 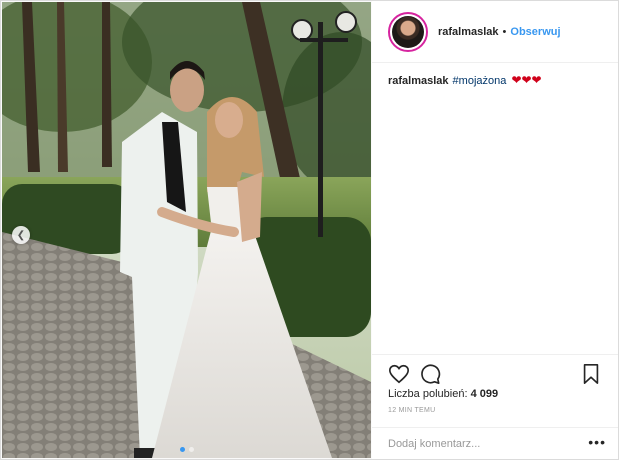 What do you see at coordinates (495, 406) in the screenshot?
I see `post-actions: Liczba polubień: 4 099 12 MIN TEMU •••` at bounding box center [495, 406].